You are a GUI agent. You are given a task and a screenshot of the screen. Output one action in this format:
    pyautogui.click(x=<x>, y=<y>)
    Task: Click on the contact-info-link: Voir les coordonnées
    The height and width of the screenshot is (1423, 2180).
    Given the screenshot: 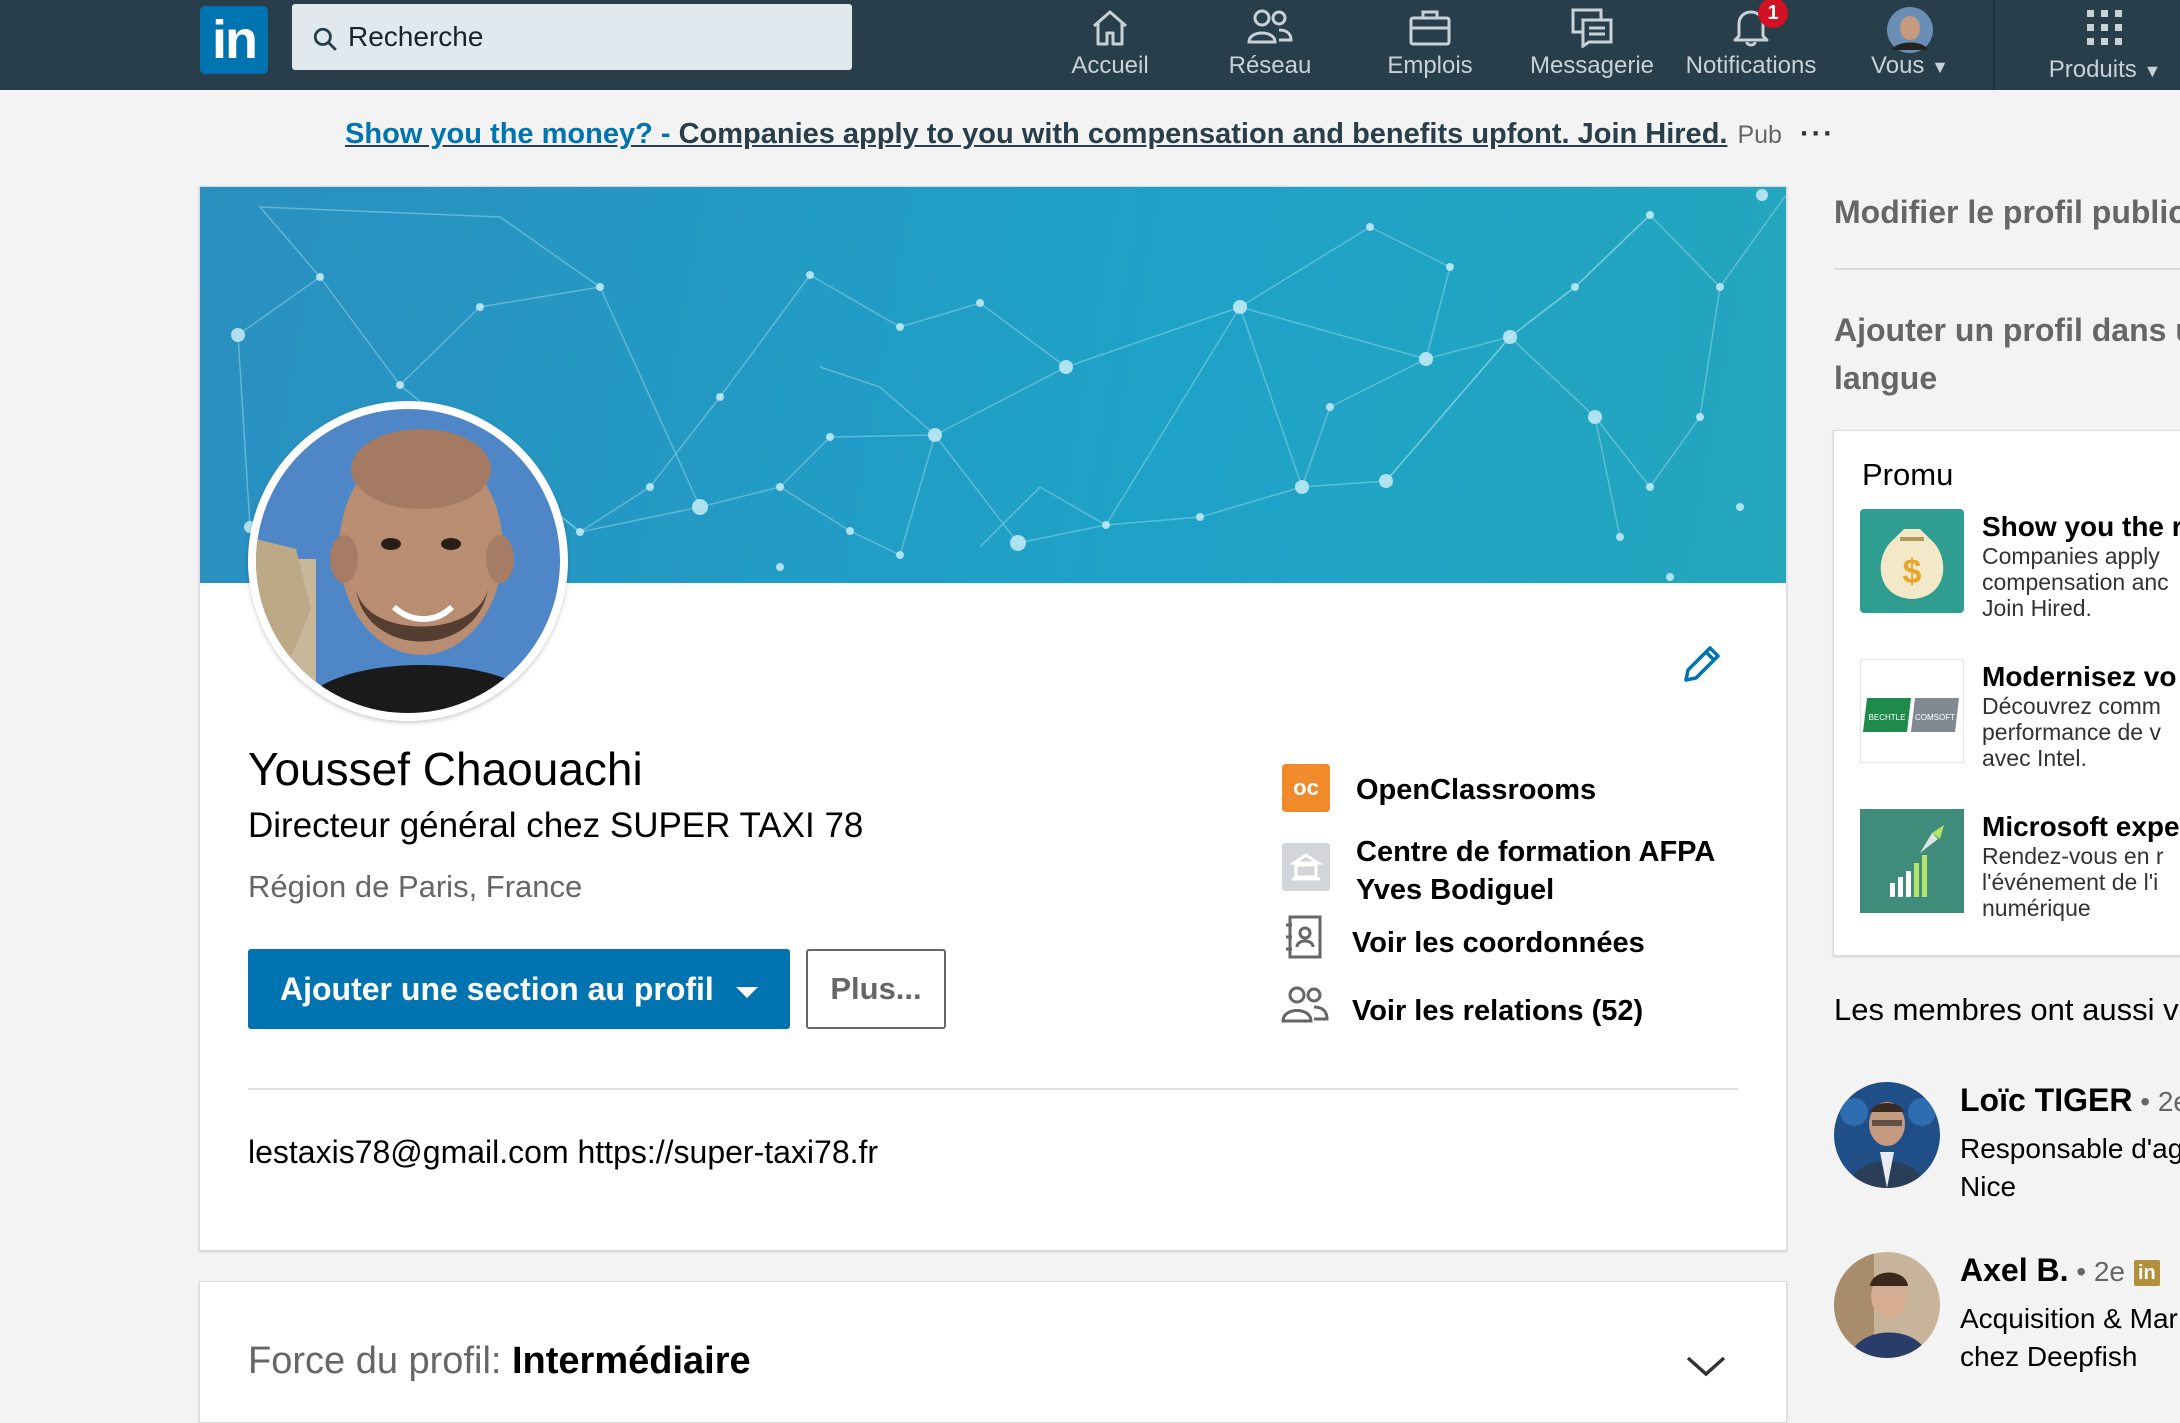 What is the action you would take?
    pyautogui.click(x=1498, y=943)
    